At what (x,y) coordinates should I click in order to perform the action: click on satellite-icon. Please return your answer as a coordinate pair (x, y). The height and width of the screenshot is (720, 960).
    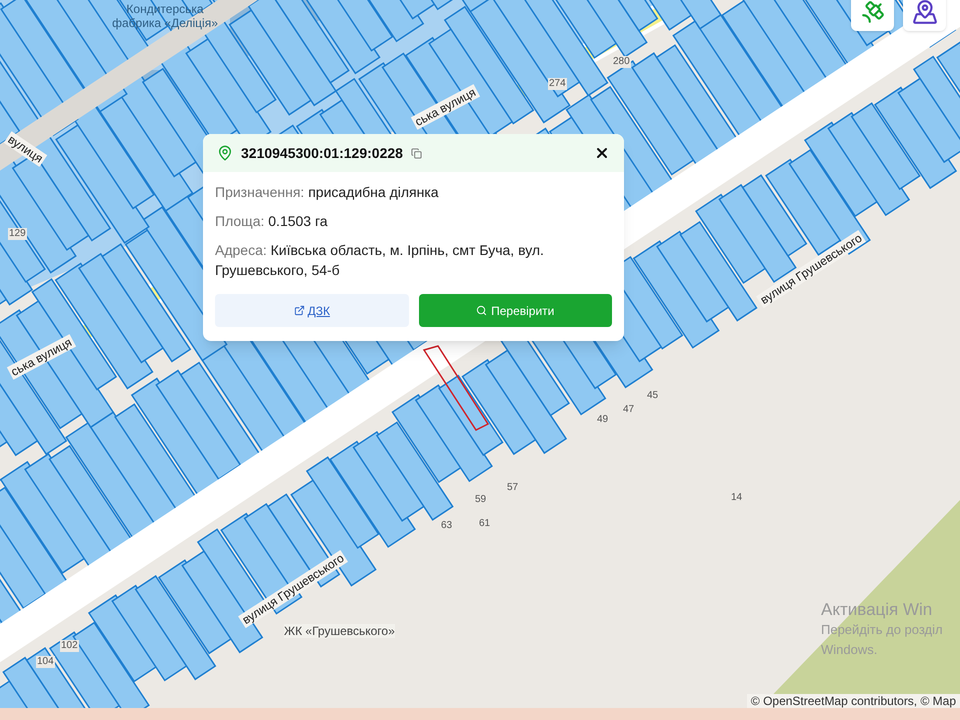
    Looking at the image, I should click on (873, 12).